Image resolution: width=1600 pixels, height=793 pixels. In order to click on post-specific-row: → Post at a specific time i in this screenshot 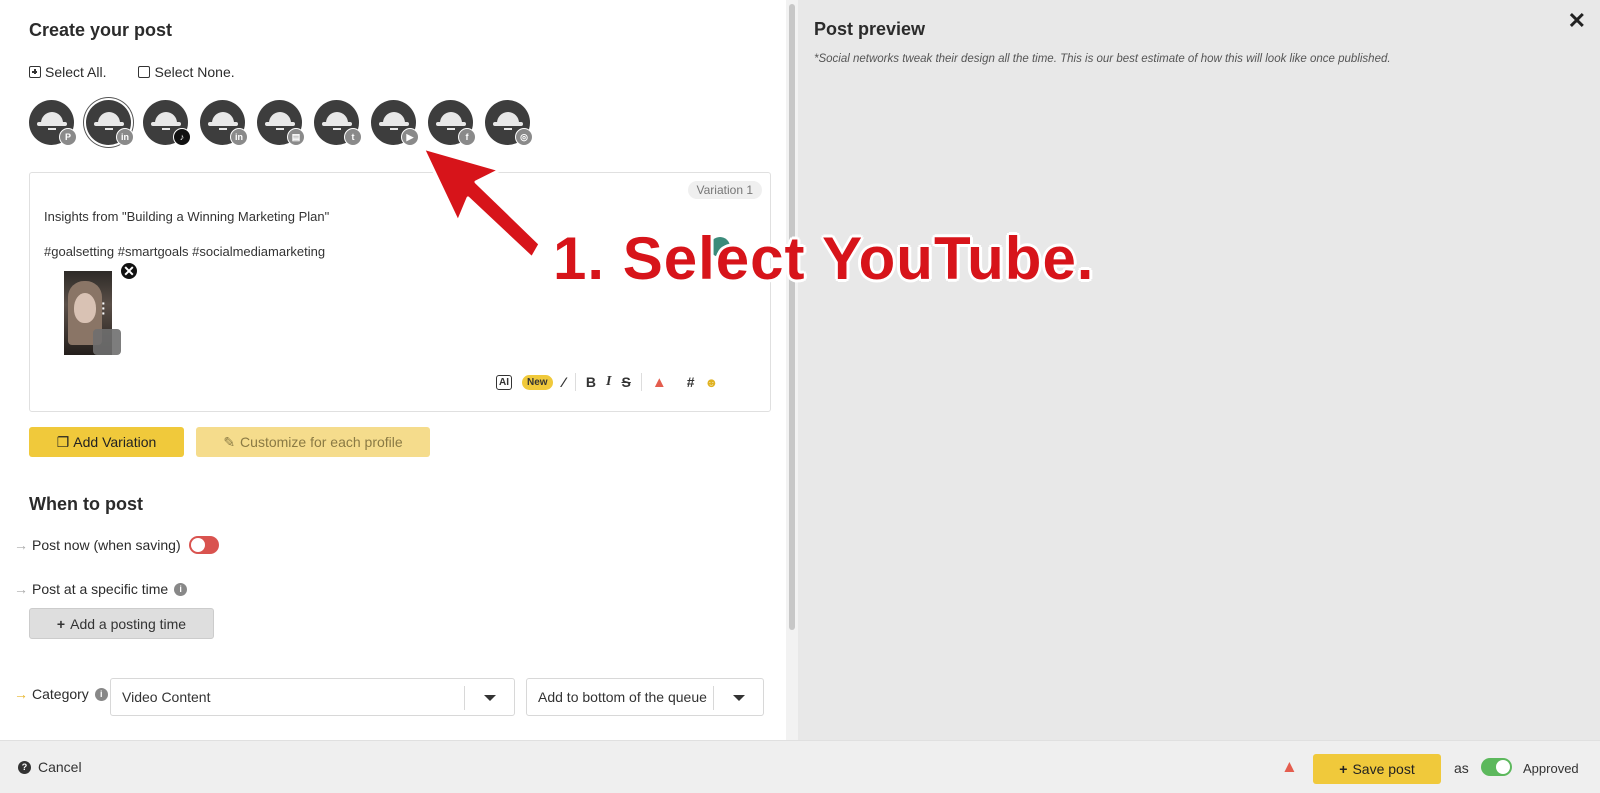, I will do `click(101, 589)`.